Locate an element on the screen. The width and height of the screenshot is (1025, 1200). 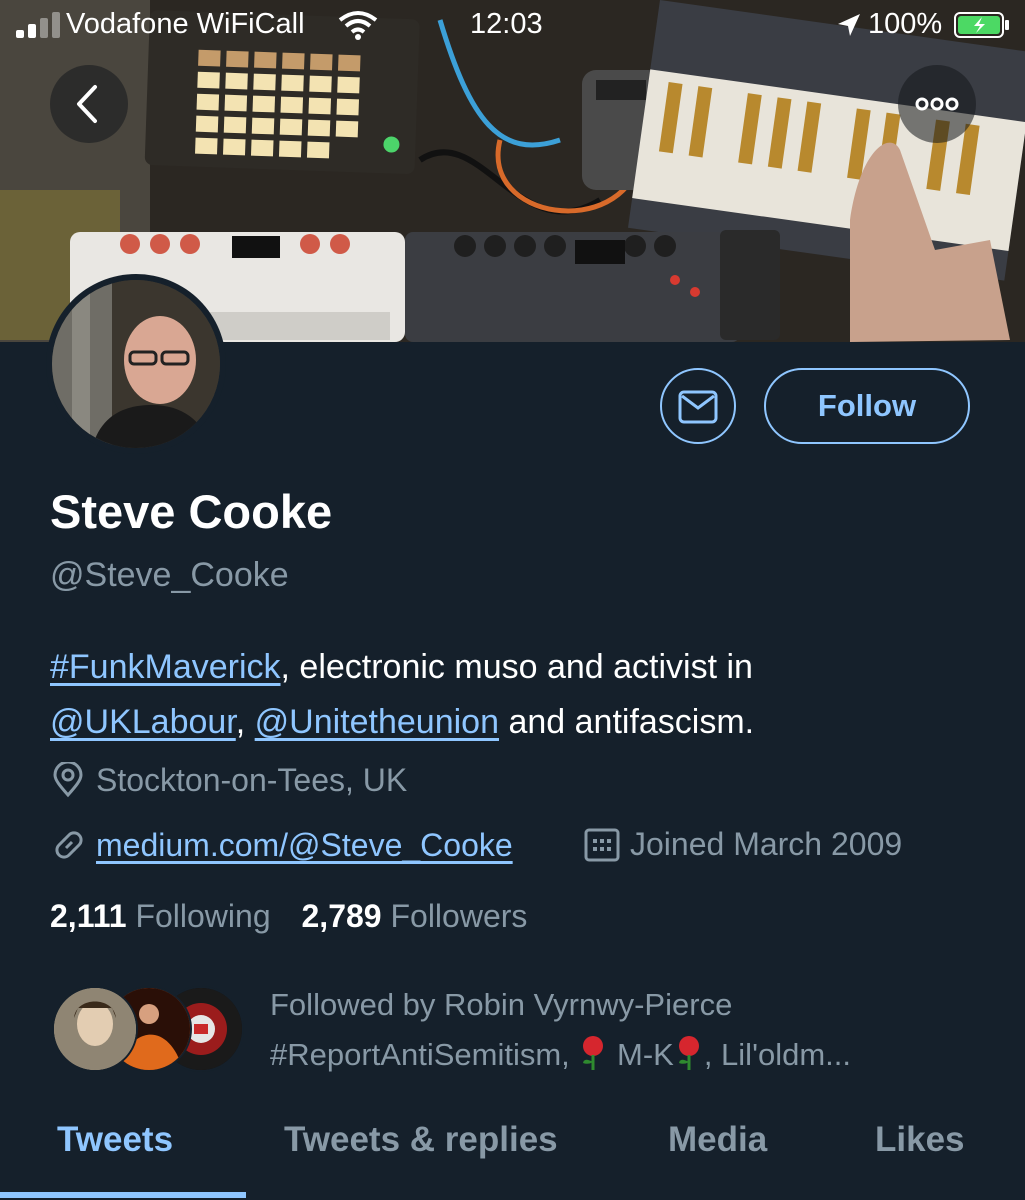
profile-handle: @Steve_Cooke is located at coordinates (169, 575).